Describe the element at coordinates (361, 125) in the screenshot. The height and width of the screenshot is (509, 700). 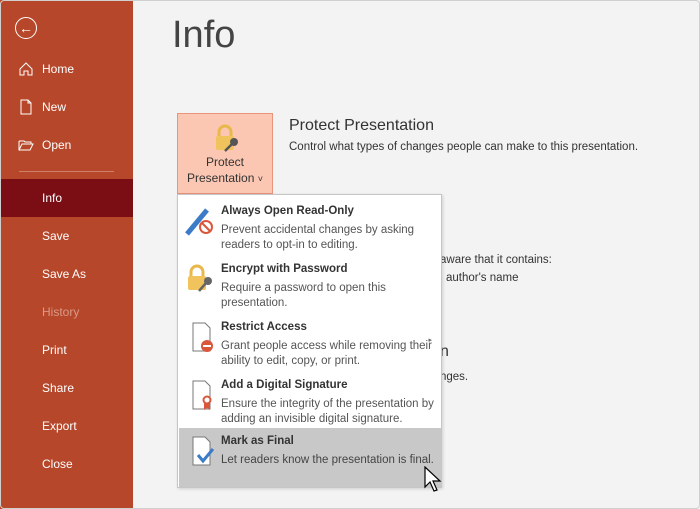
I see `protect-heading: Protect Presentation` at that location.